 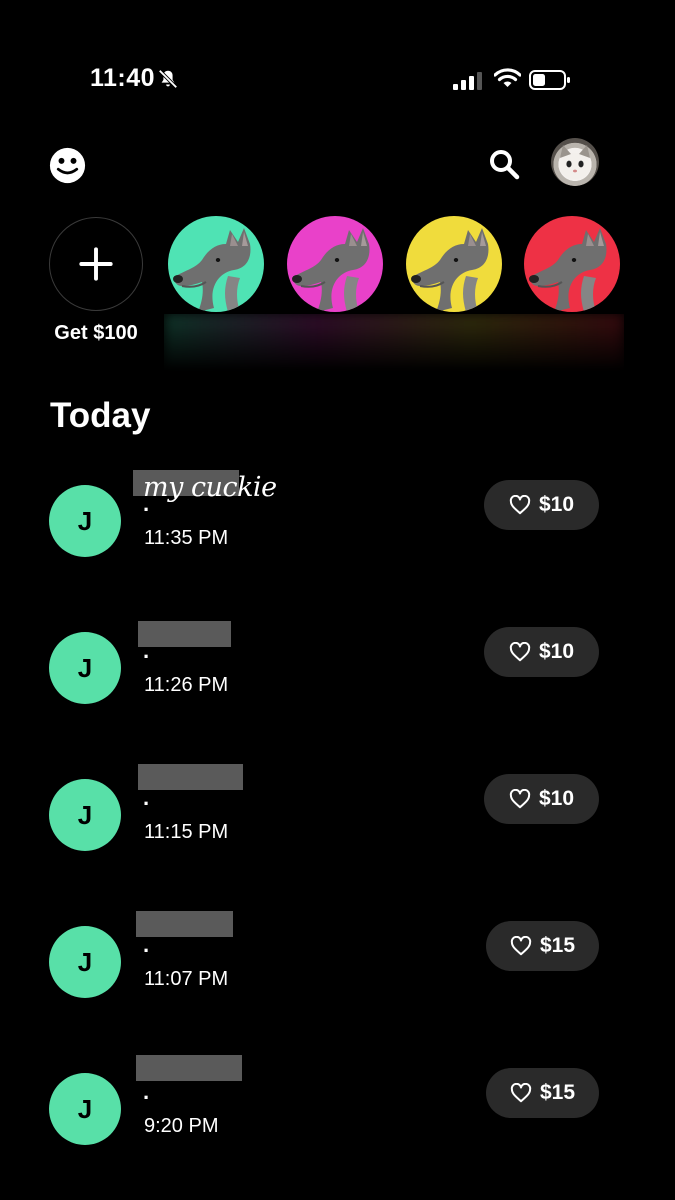 What do you see at coordinates (504, 164) in the screenshot?
I see `search-icon` at bounding box center [504, 164].